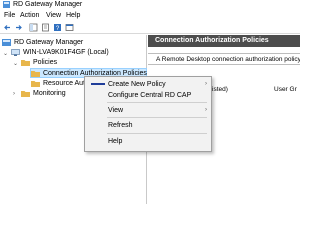 Image resolution: width=320 pixels, height=240 pixels. What do you see at coordinates (148, 141) in the screenshot?
I see `menu-item-help: Help` at bounding box center [148, 141].